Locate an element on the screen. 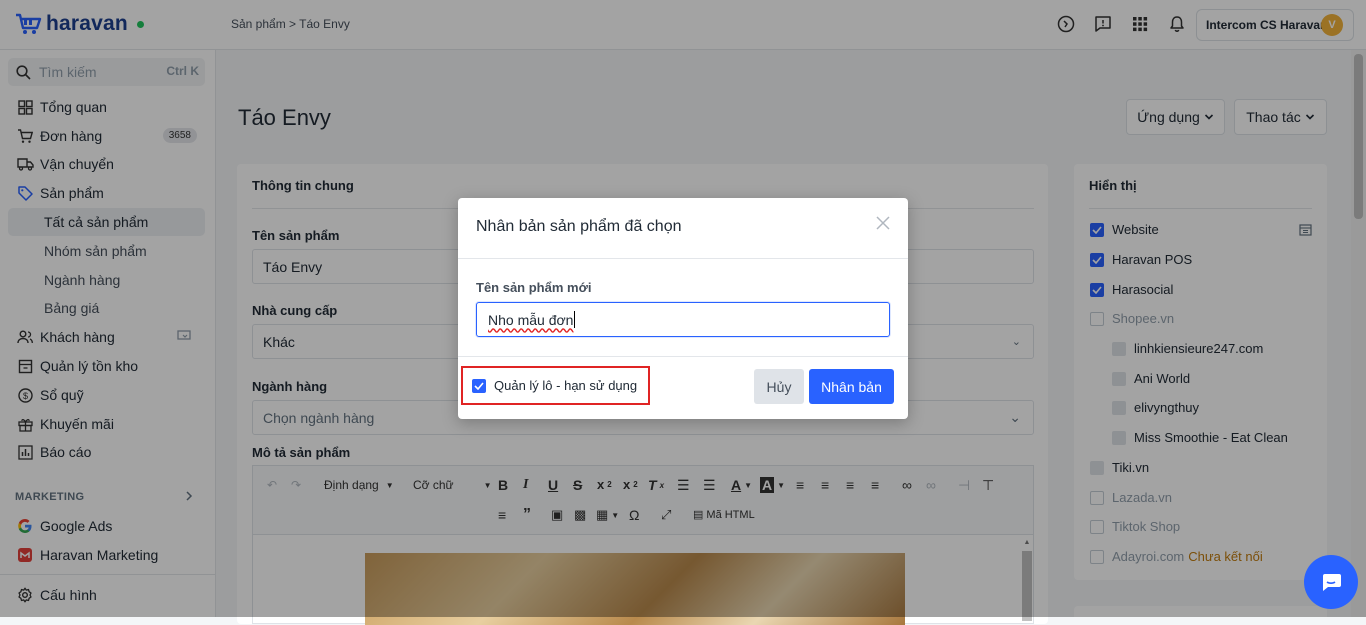 The width and height of the screenshot is (1366, 625). checkbox-checked-icon is located at coordinates (479, 385).